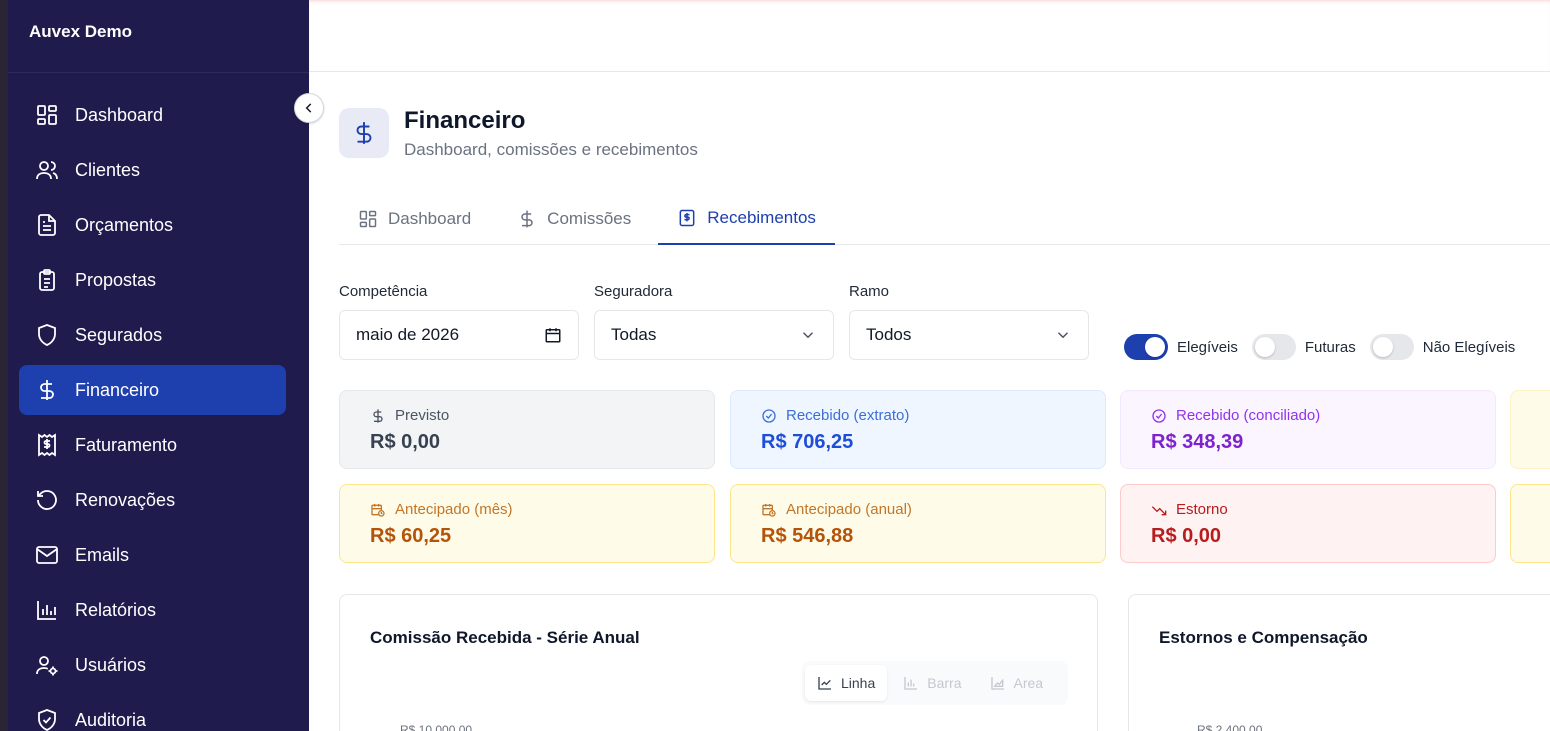 The height and width of the screenshot is (731, 1550). Describe the element at coordinates (932, 683) in the screenshot. I see `chart-type-barra: Barra` at that location.